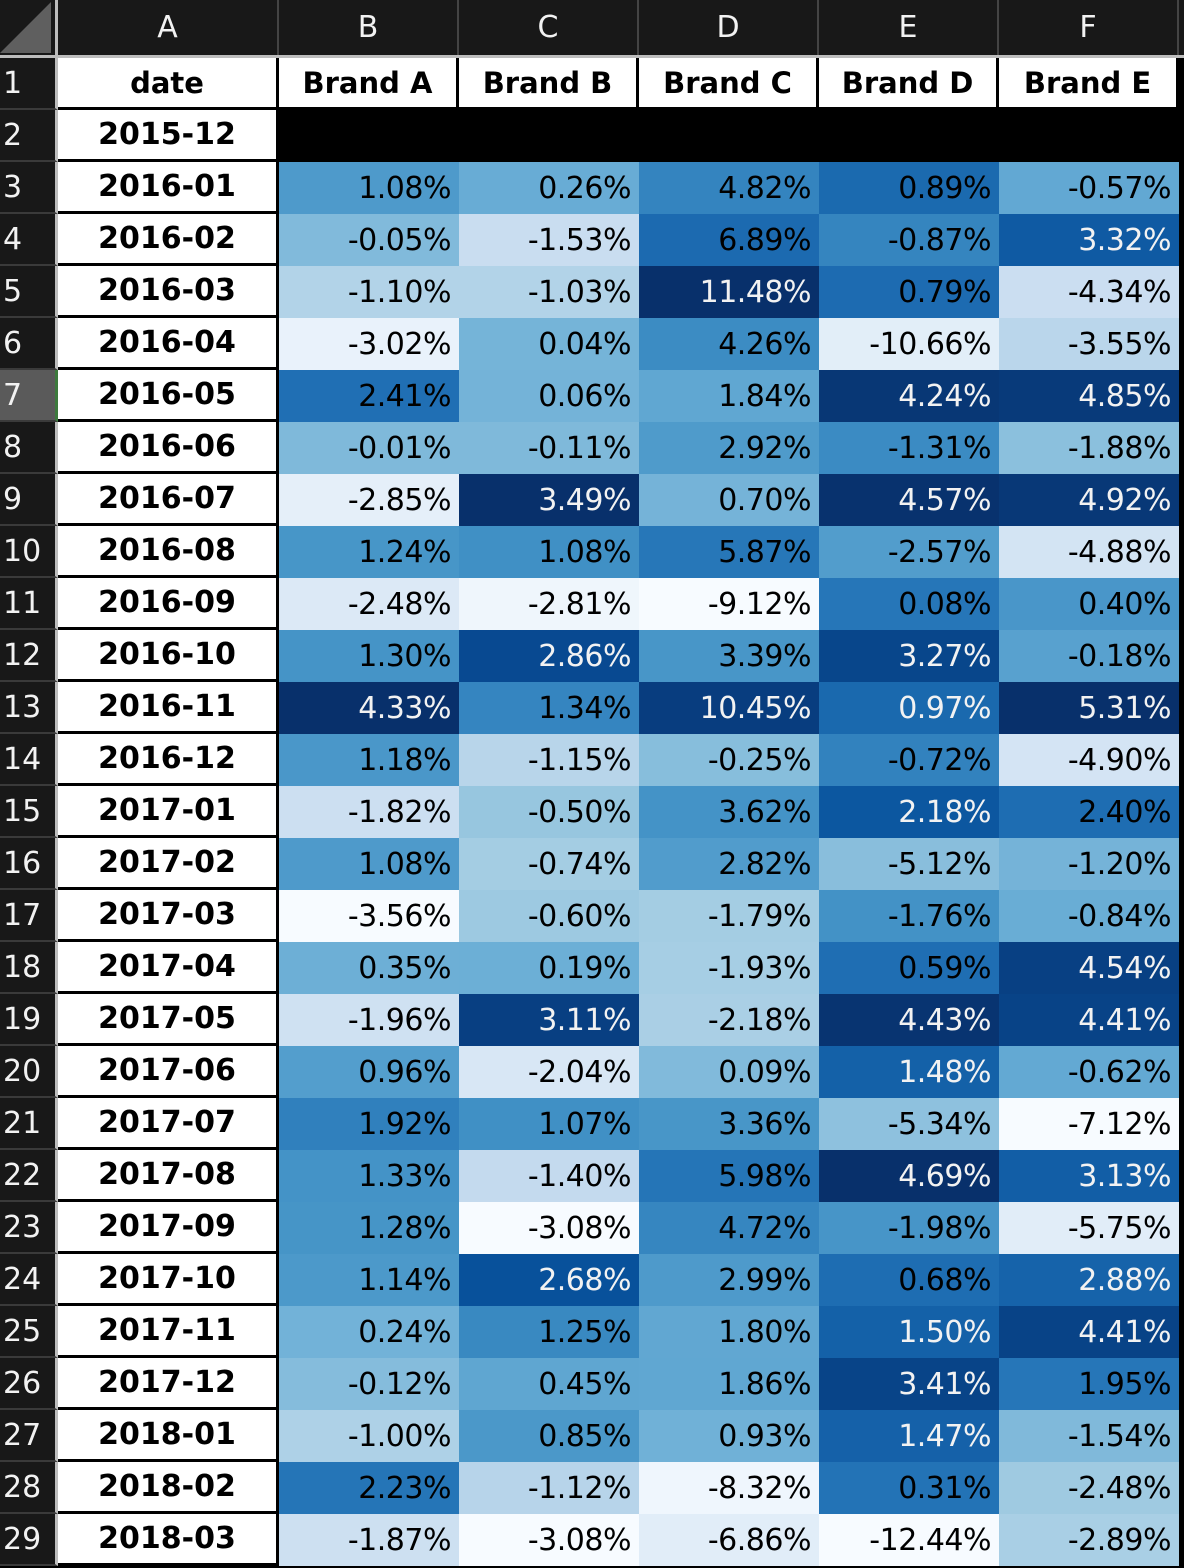  Describe the element at coordinates (1089, 1540) in the screenshot. I see `value-cell-brand-e: -2.89%` at that location.